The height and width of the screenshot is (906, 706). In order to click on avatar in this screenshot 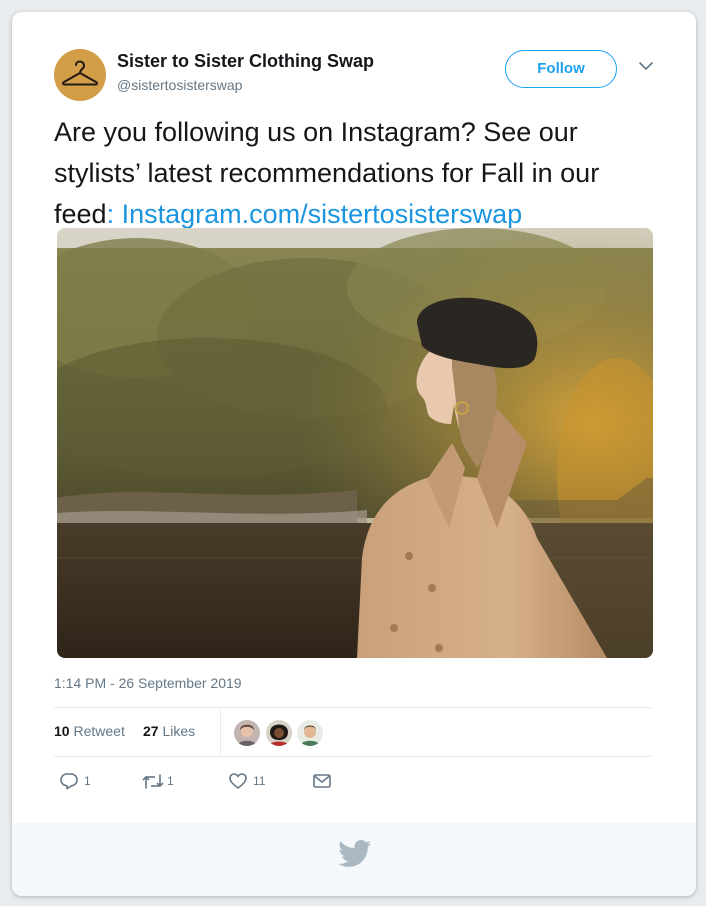, I will do `click(80, 75)`.